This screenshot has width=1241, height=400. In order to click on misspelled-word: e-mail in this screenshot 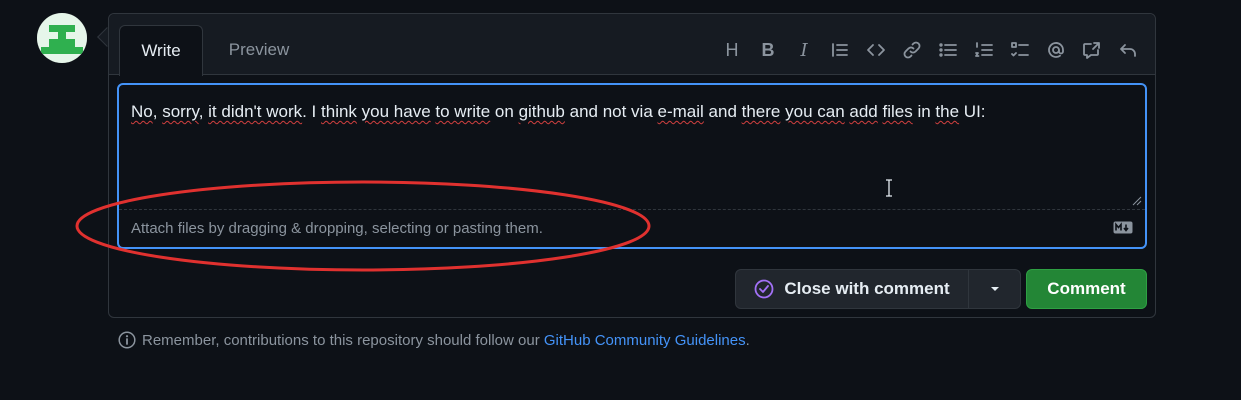, I will do `click(680, 111)`.